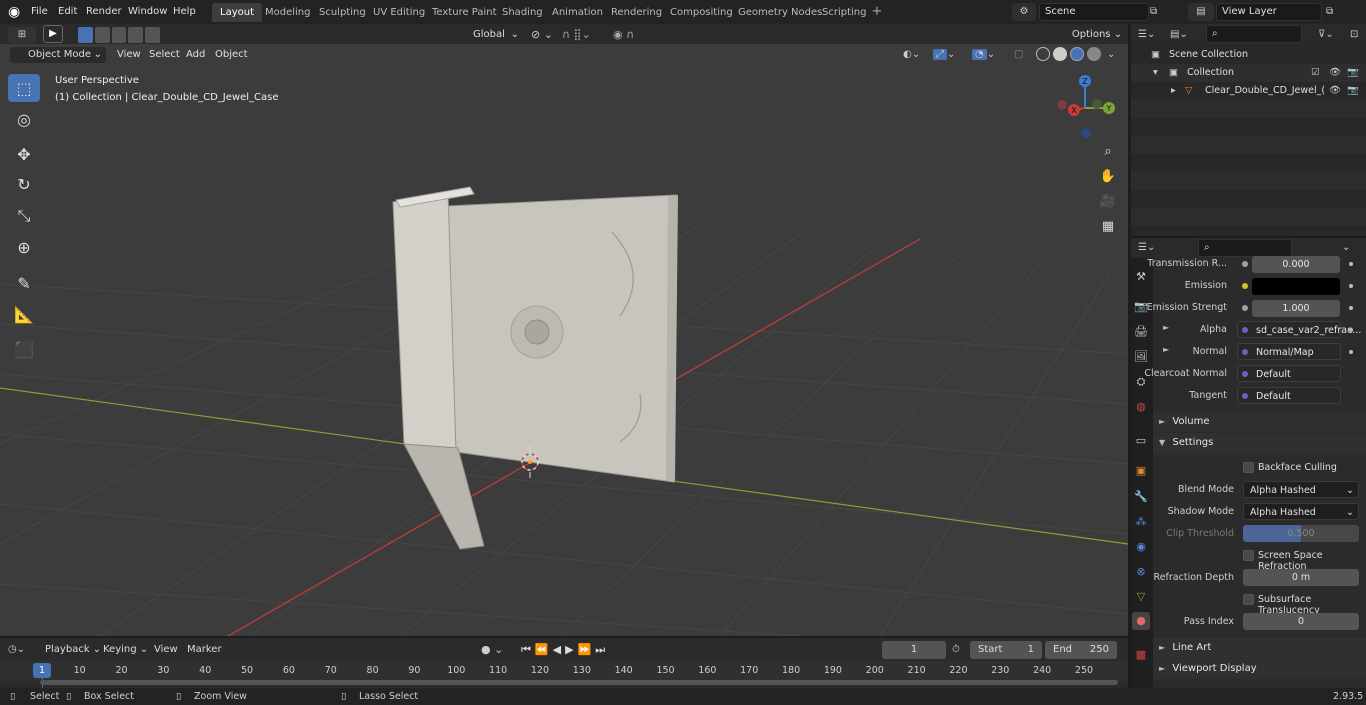 This screenshot has width=1366, height=705. What do you see at coordinates (53, 34) in the screenshot?
I see `select-tool-icon: ▶` at bounding box center [53, 34].